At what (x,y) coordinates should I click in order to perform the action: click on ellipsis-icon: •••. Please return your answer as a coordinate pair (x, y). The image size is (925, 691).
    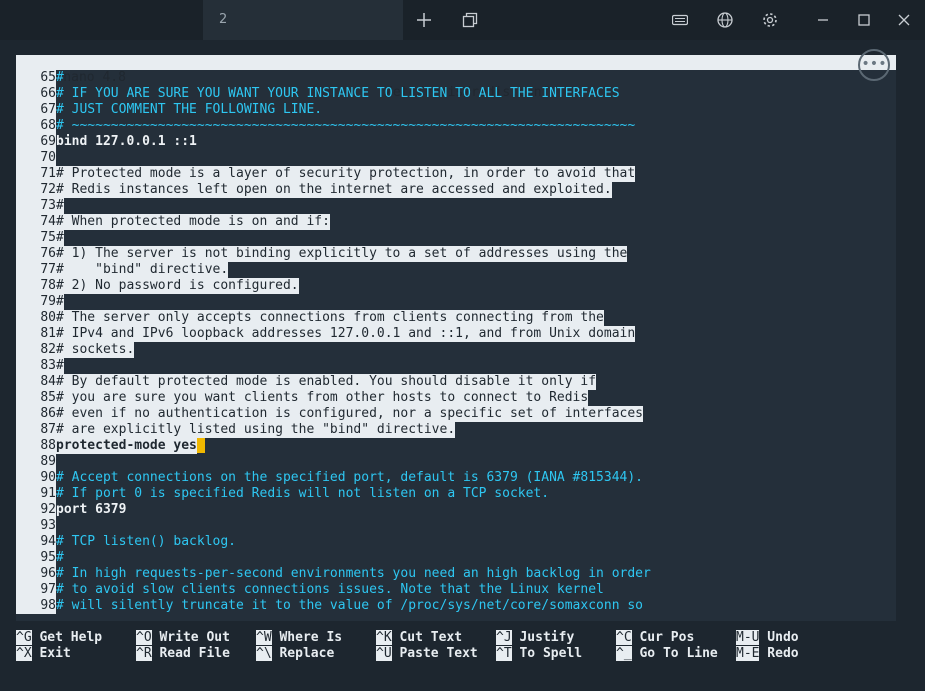
    Looking at the image, I should click on (874, 64).